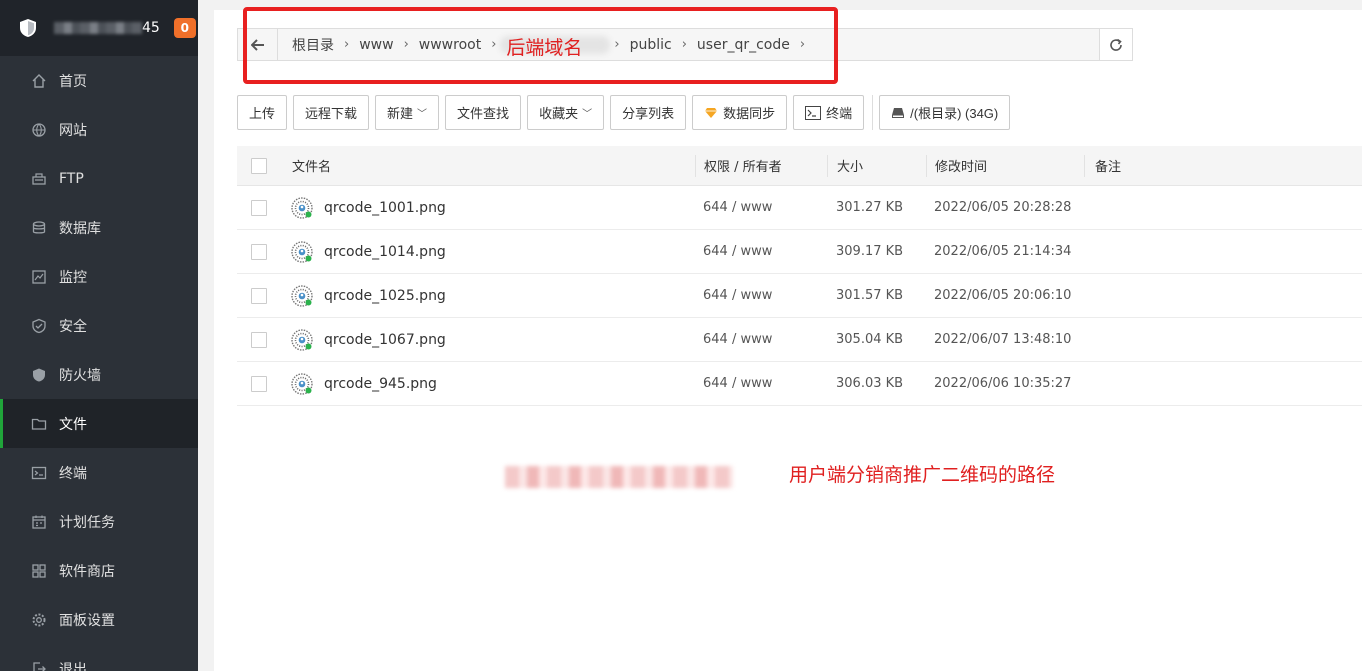 Image resolution: width=1362 pixels, height=671 pixels. I want to click on favorites-dropdown-button: 收藏夹 ﹀, so click(566, 112).